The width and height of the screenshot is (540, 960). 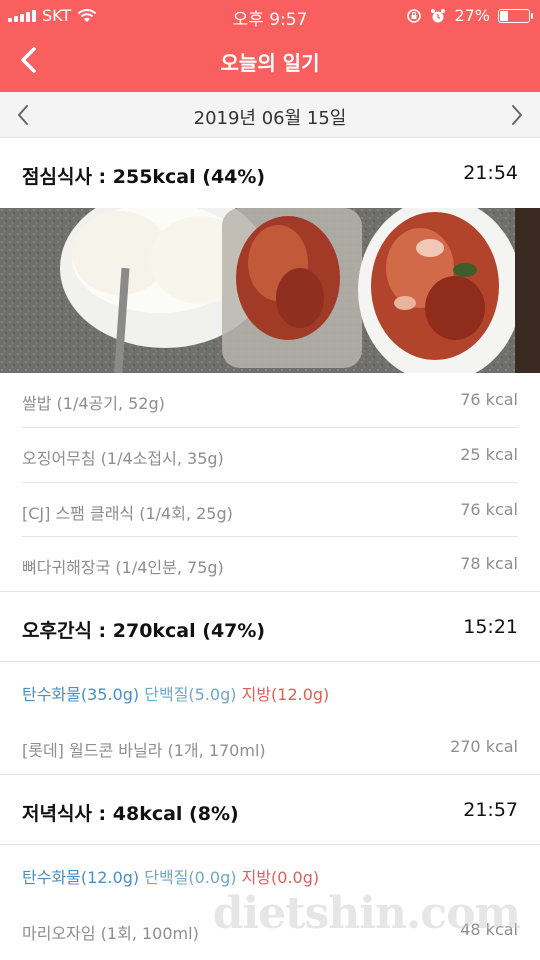 I want to click on rotation-lock-icon, so click(x=414, y=15).